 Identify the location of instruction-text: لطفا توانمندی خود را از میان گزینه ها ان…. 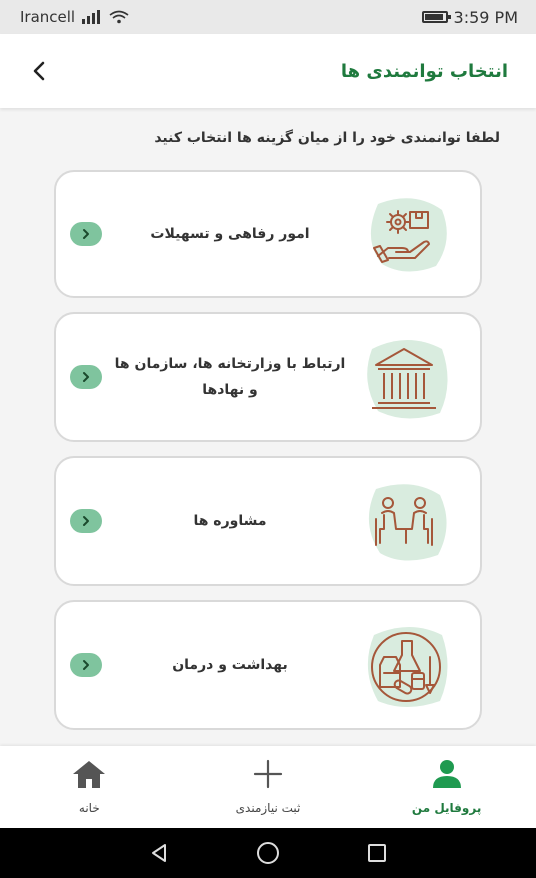
(327, 138).